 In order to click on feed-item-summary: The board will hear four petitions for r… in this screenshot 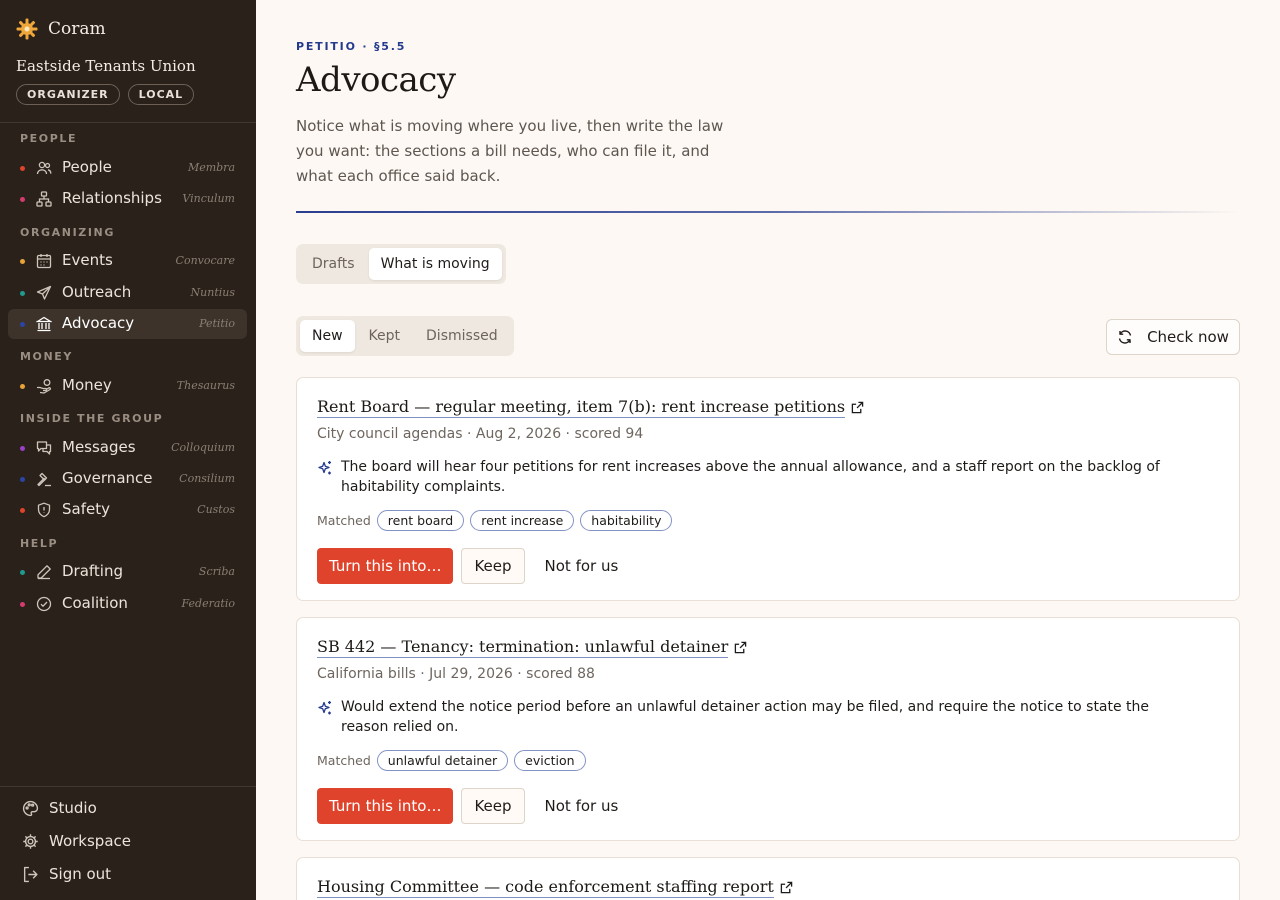, I will do `click(757, 477)`.